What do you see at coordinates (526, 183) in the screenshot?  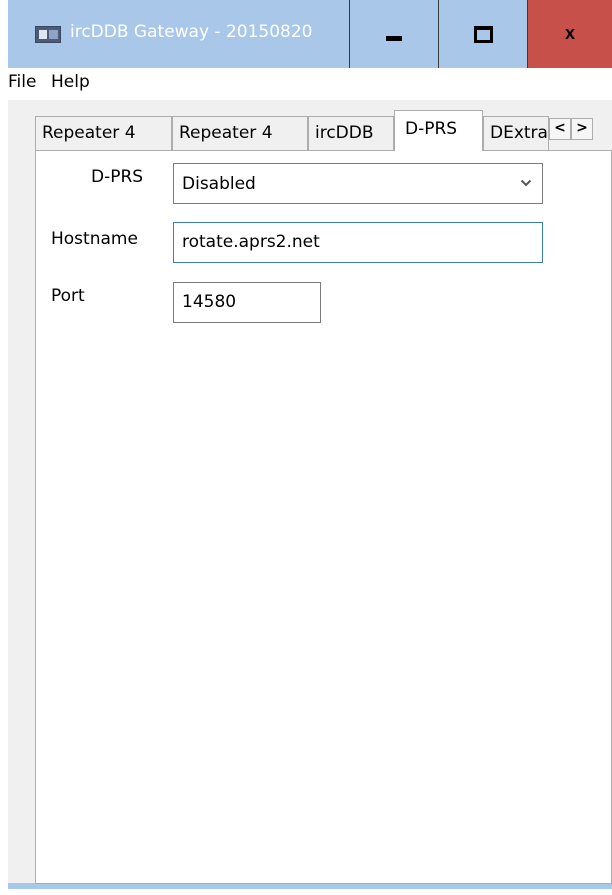 I see `chevron-down-icon` at bounding box center [526, 183].